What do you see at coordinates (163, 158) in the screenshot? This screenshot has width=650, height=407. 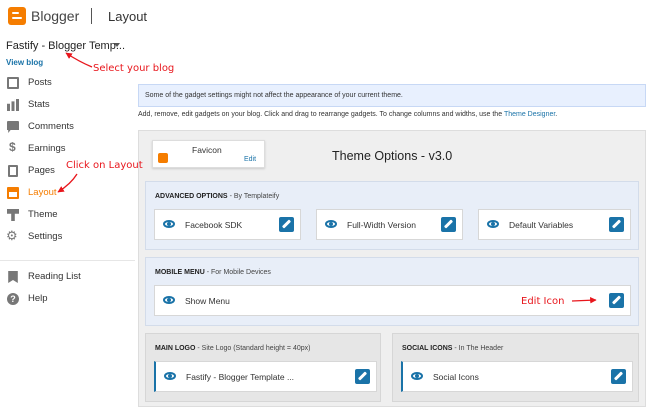 I see `favicon-icon` at bounding box center [163, 158].